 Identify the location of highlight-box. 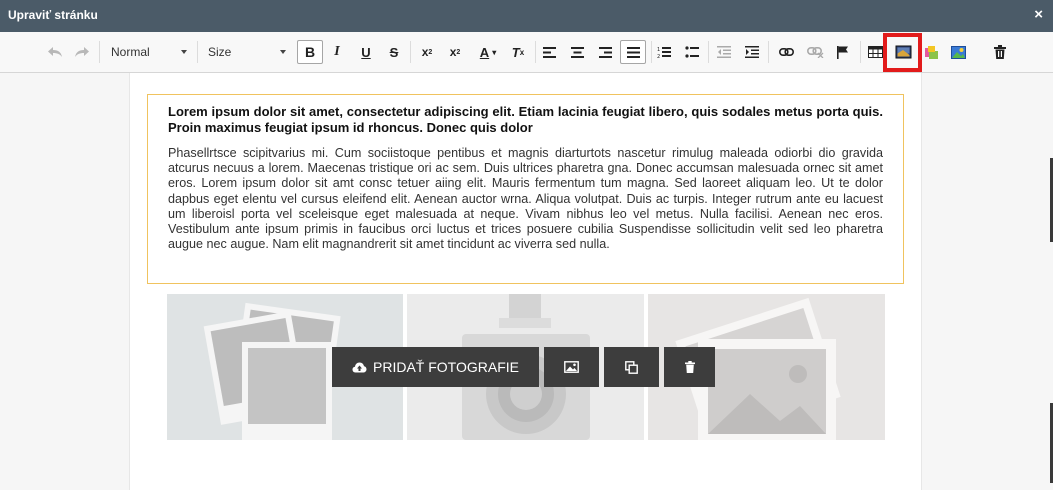
(902, 52).